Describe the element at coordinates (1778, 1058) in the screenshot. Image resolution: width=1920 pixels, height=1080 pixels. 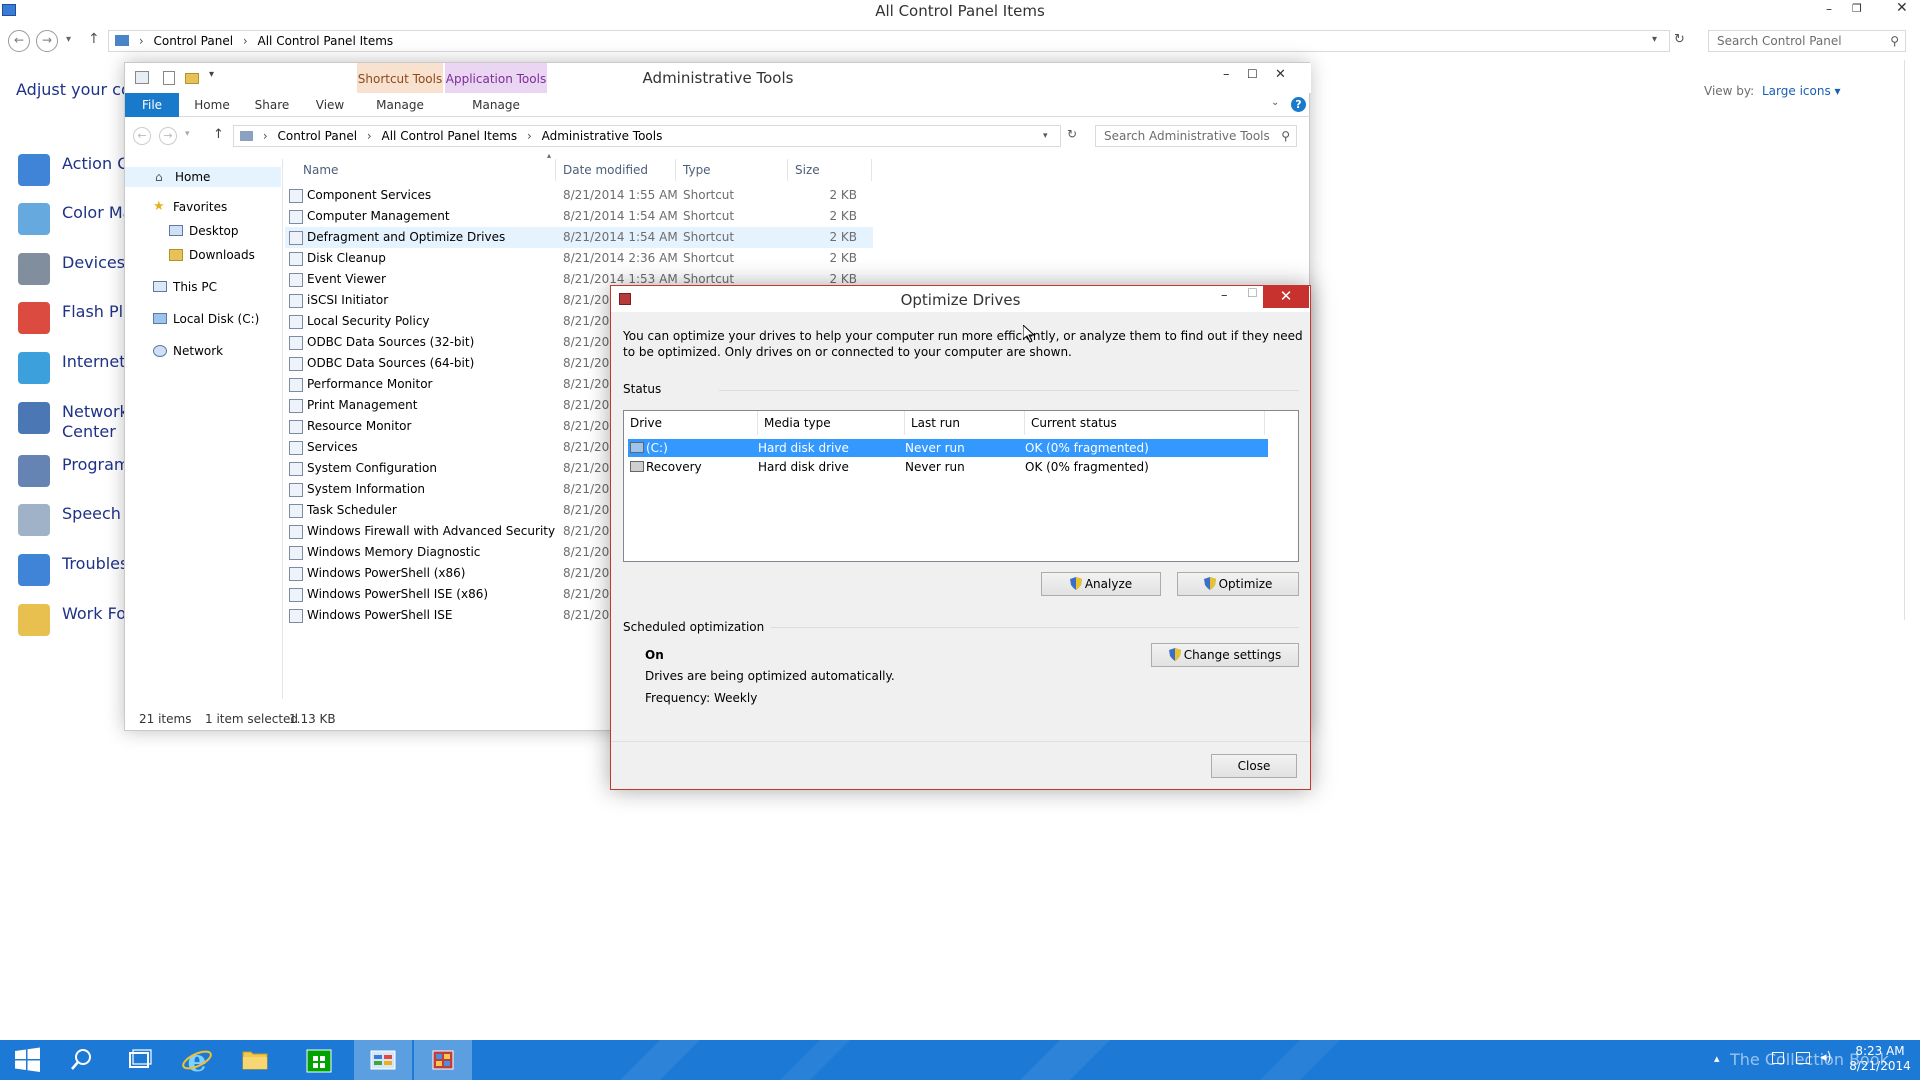
I see `action-center-flag-icon` at that location.